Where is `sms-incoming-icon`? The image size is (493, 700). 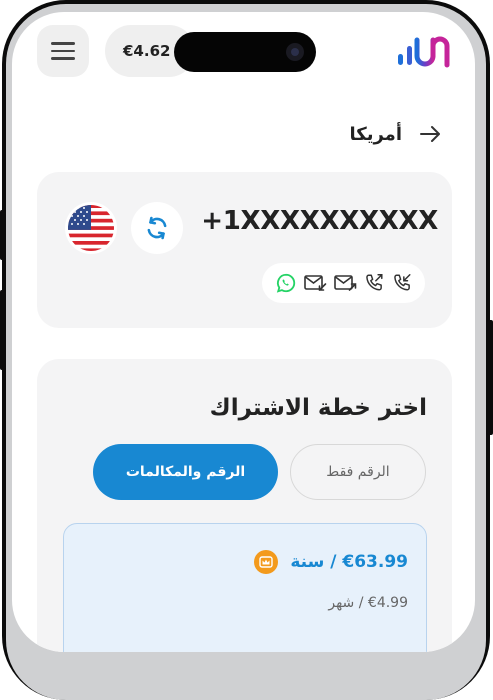 sms-incoming-icon is located at coordinates (314, 283).